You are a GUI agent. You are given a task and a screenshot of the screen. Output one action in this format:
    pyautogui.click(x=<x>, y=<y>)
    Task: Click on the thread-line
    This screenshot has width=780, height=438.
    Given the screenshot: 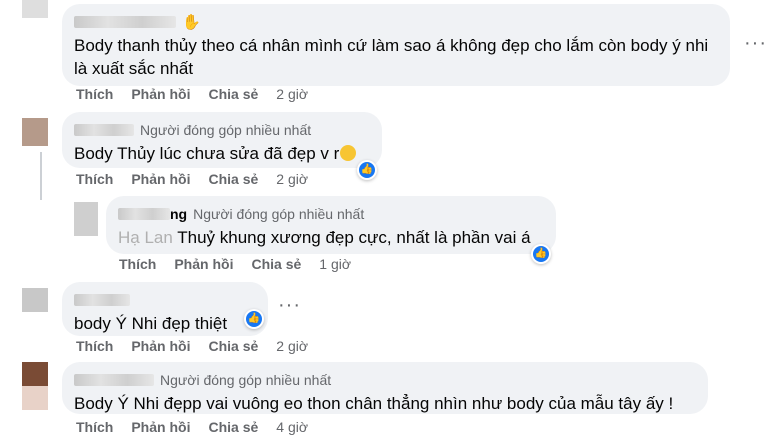 What is the action you would take?
    pyautogui.click(x=41, y=176)
    